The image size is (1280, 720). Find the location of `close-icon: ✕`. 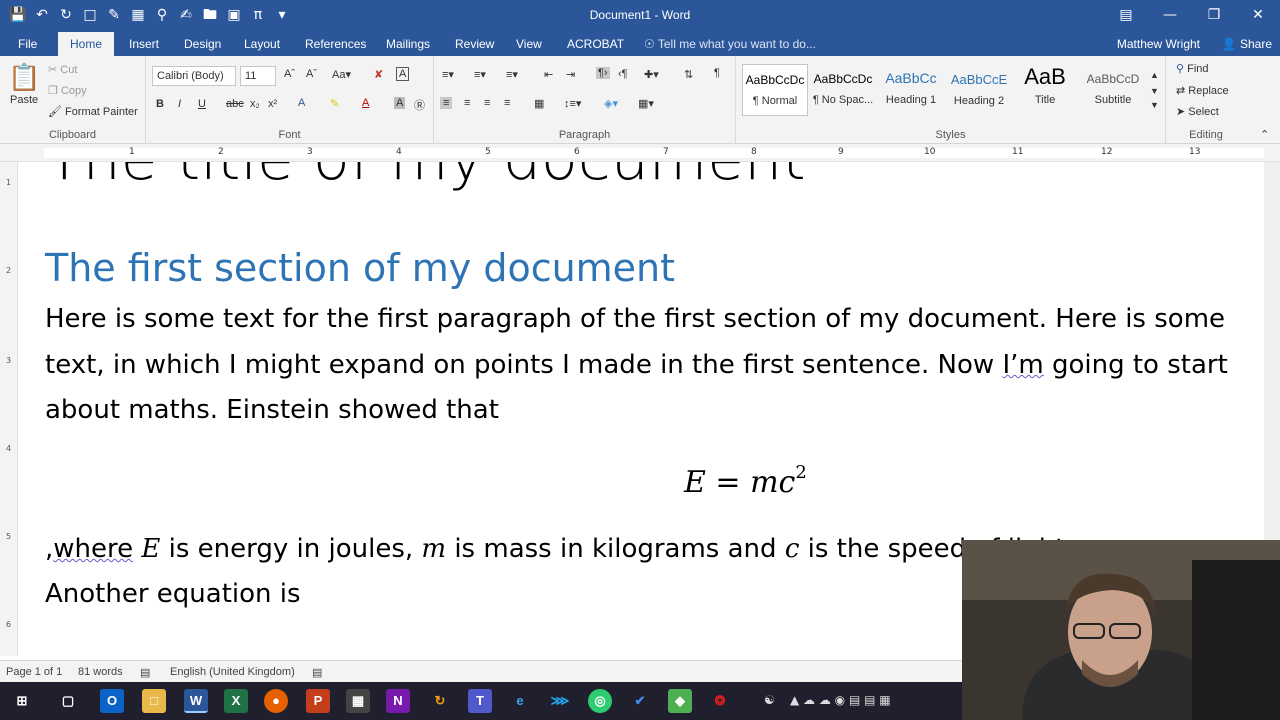

close-icon: ✕ is located at coordinates (1258, 15).